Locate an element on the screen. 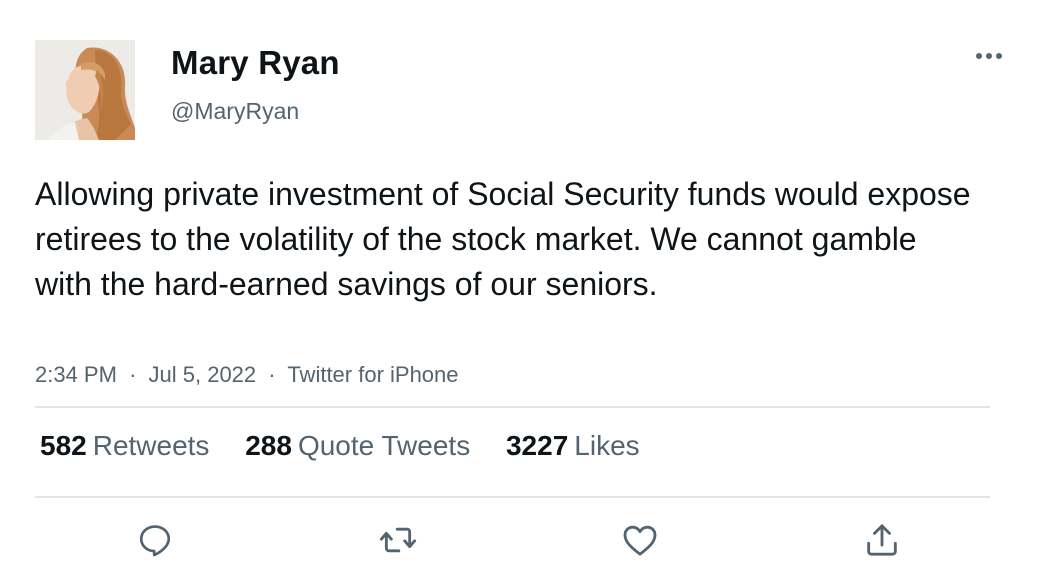 Image resolution: width=1050 pixels, height=570 pixels. author-handle: @MaryRyan is located at coordinates (235, 111).